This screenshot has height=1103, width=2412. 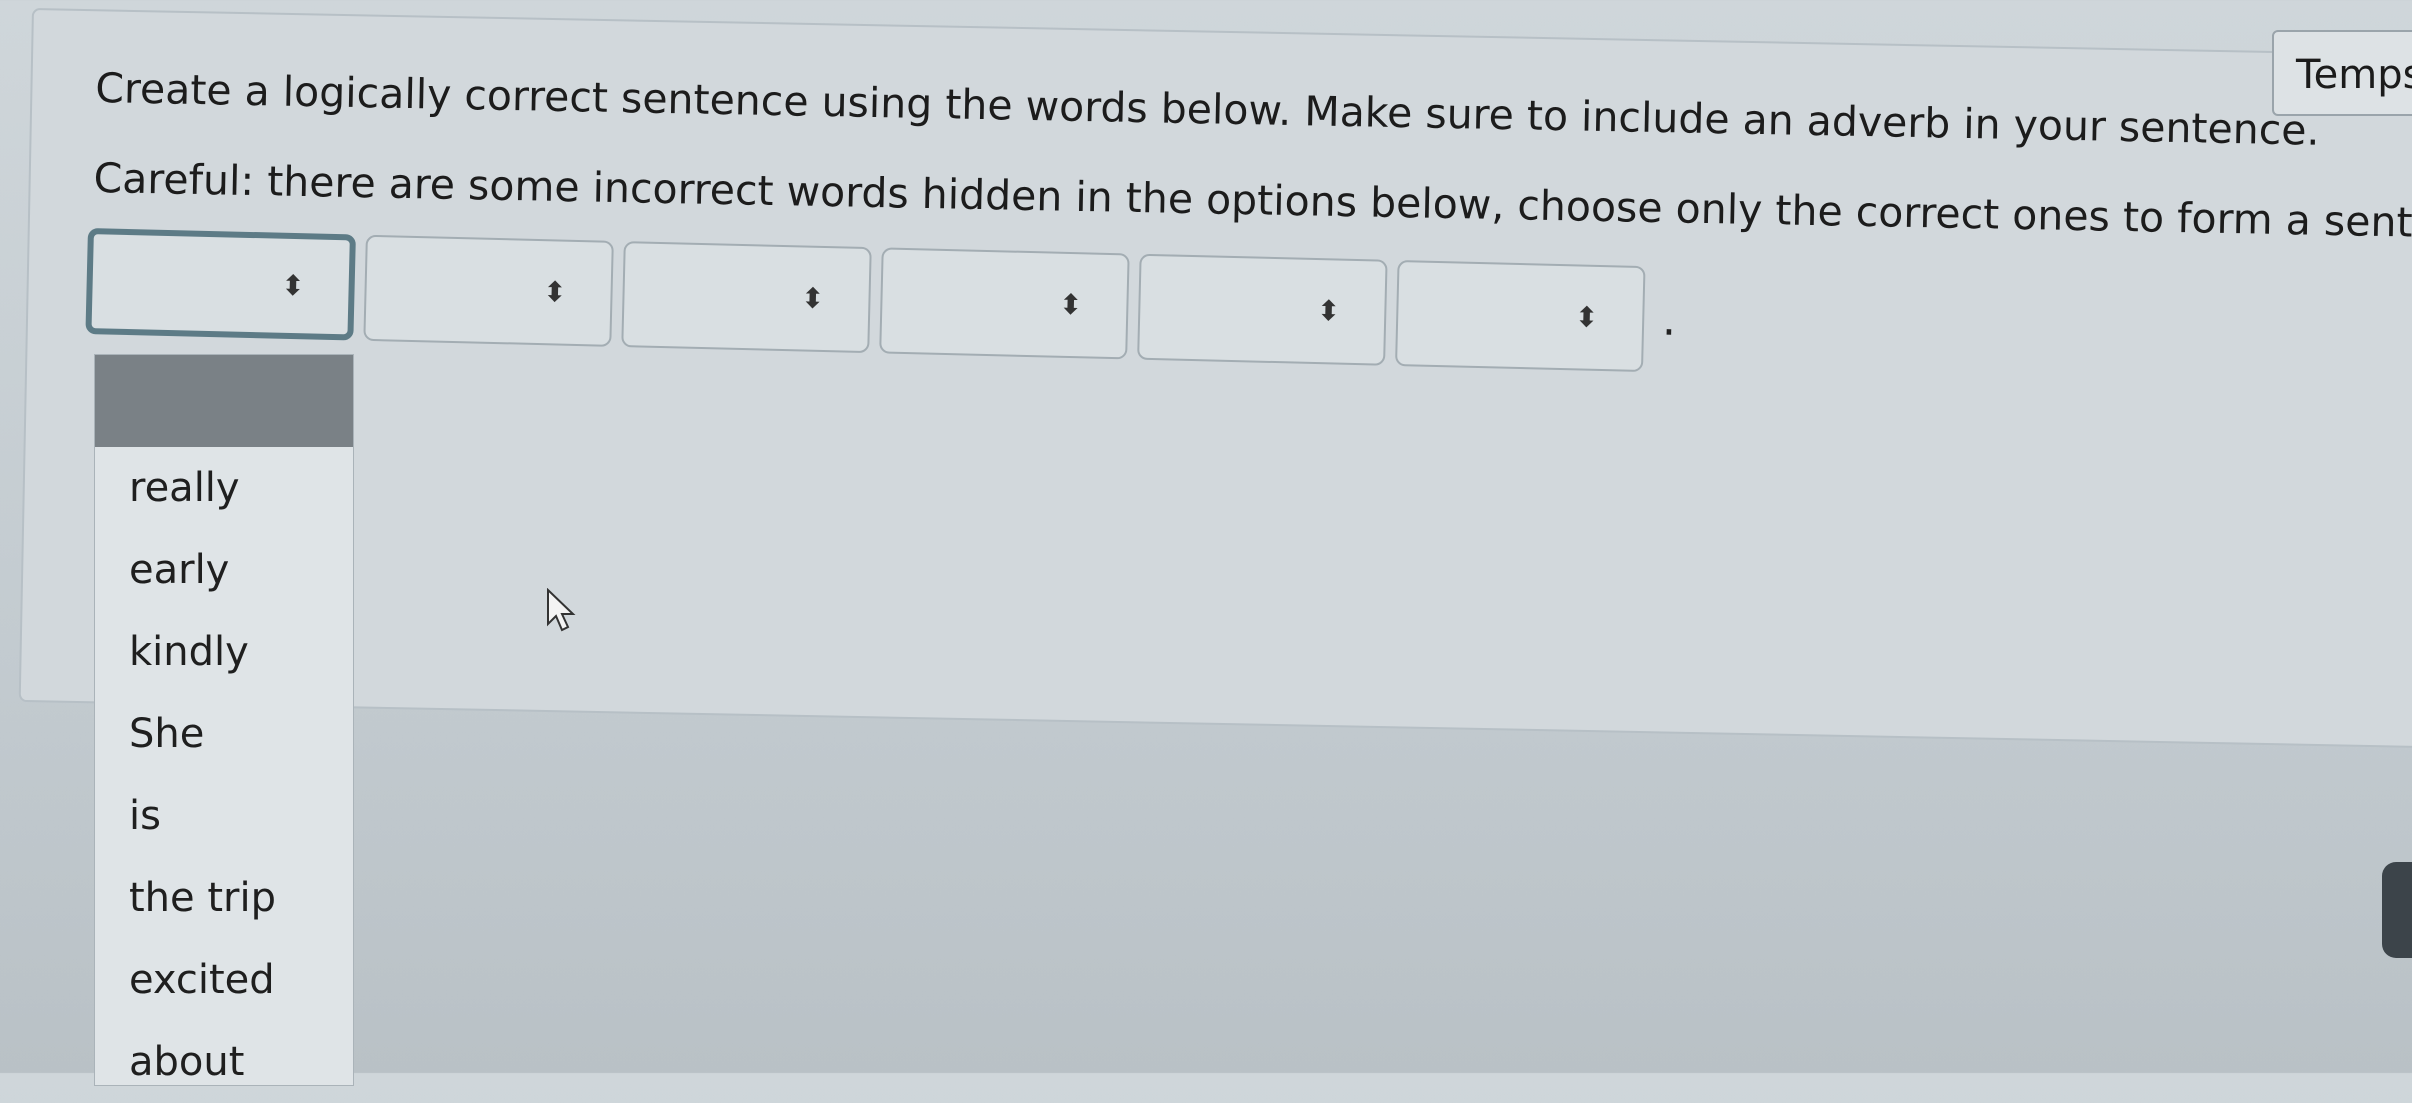 I want to click on dropdown-option: early, so click(x=224, y=570).